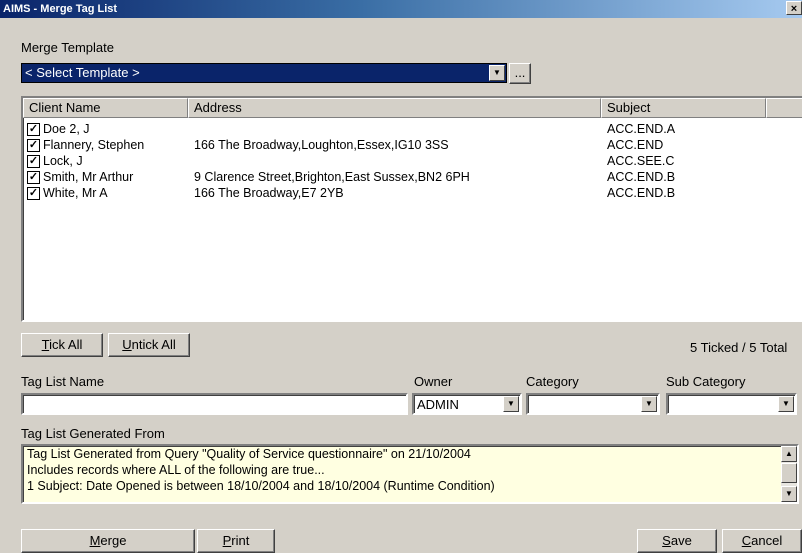 The image size is (802, 553). What do you see at coordinates (60, 9) in the screenshot?
I see `window-title: AIMS - Merge Tag List` at bounding box center [60, 9].